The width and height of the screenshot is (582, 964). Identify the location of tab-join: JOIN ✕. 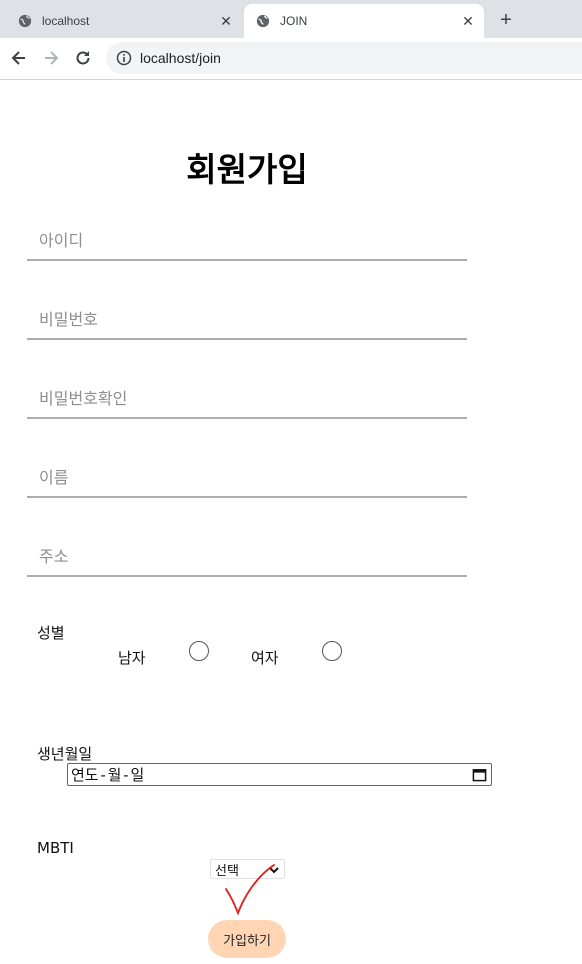
(364, 21).